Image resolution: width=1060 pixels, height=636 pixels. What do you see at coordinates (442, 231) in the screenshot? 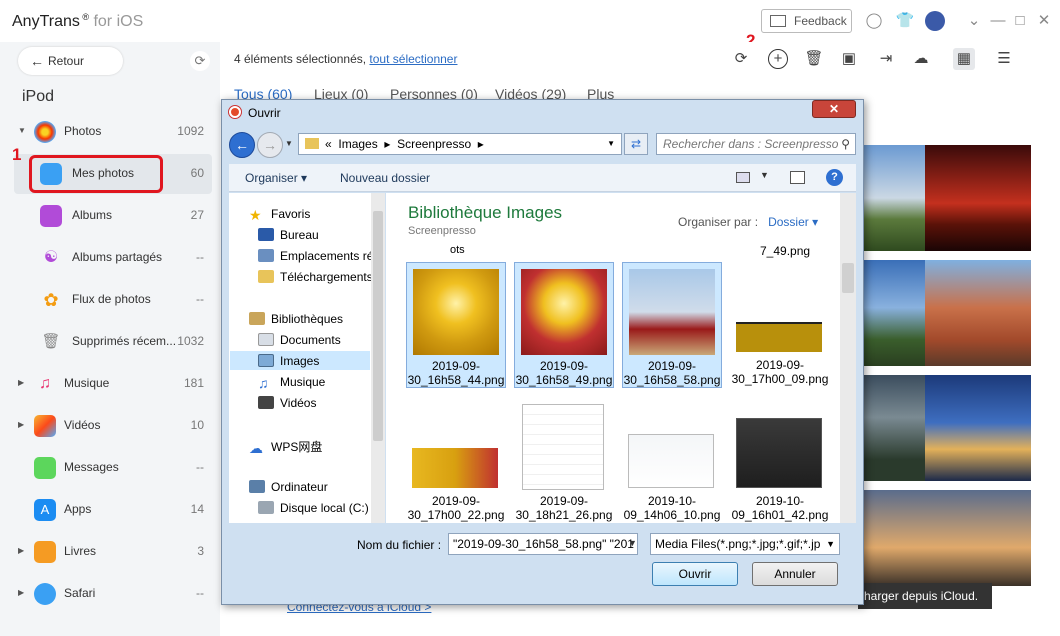
I see `library-subtitle: Screenpresso` at bounding box center [442, 231].